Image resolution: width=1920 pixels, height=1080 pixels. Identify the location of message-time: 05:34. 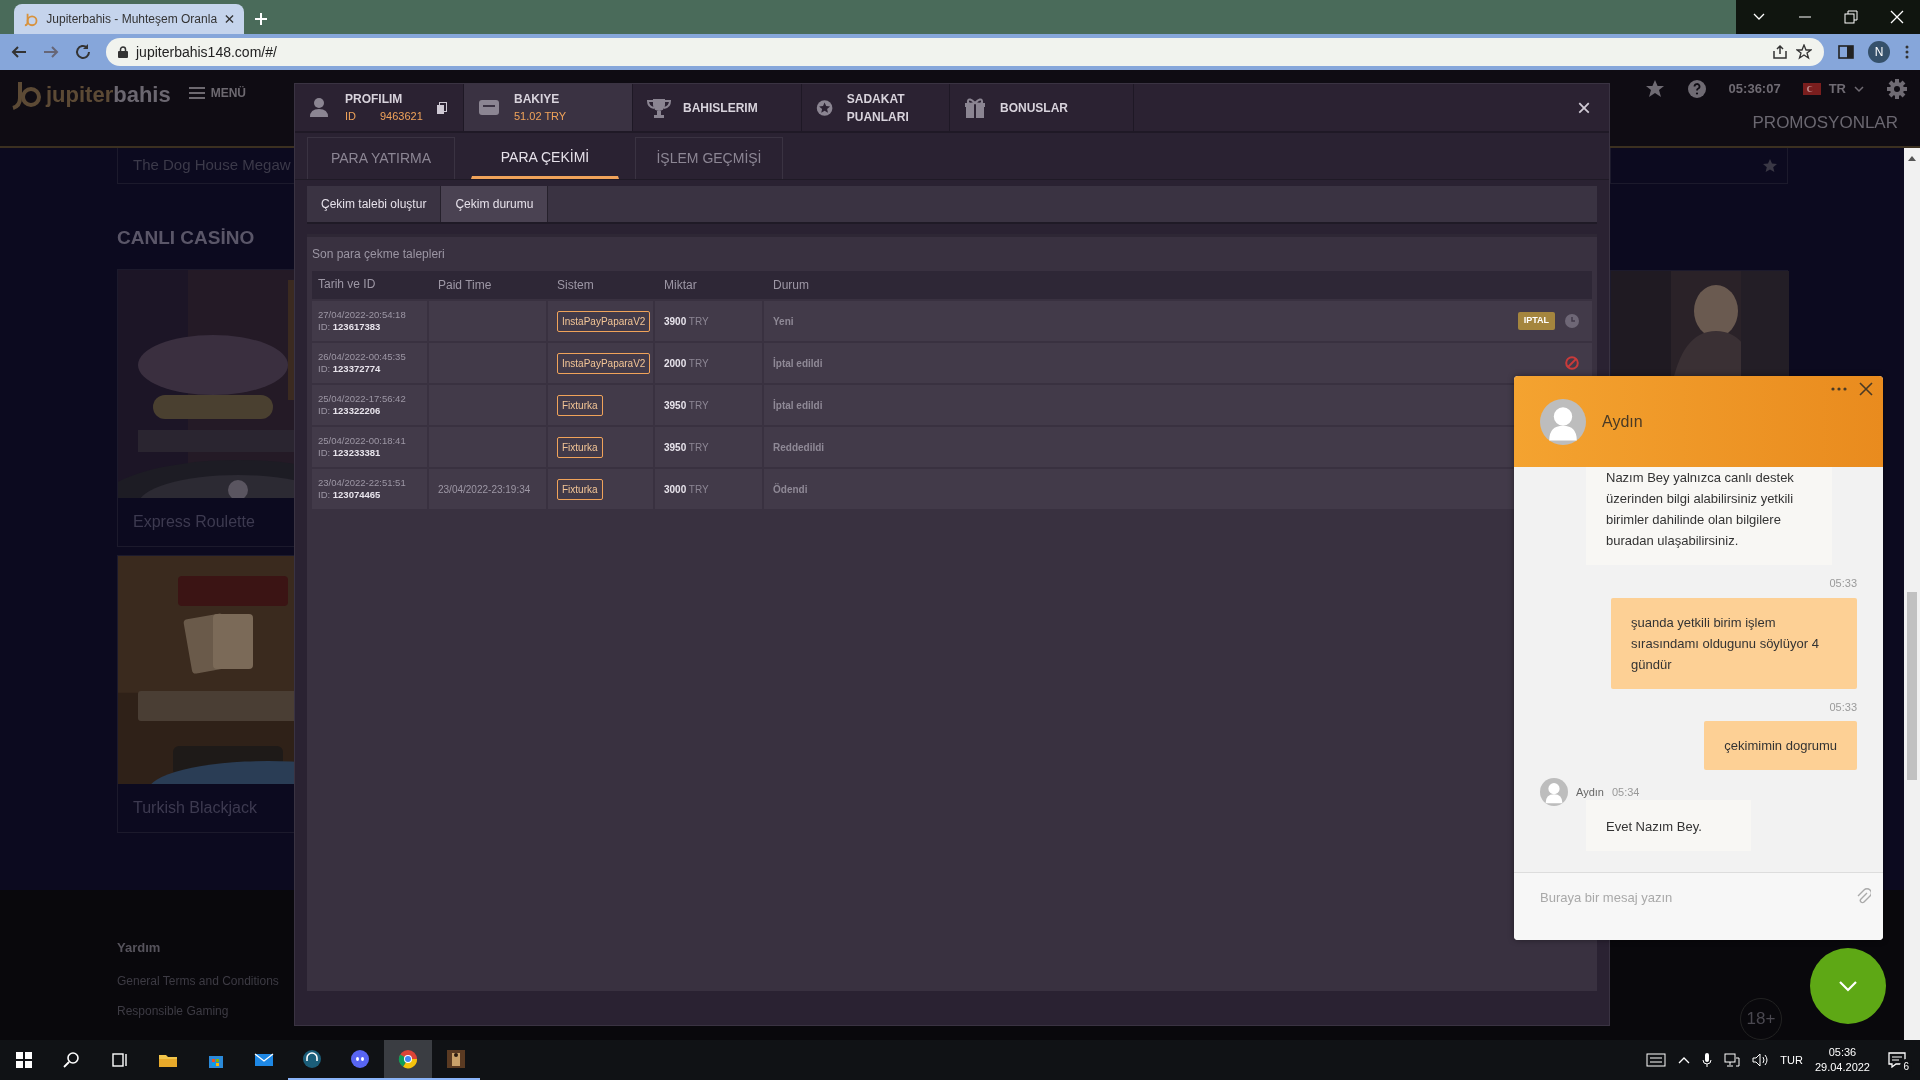
(1625, 792).